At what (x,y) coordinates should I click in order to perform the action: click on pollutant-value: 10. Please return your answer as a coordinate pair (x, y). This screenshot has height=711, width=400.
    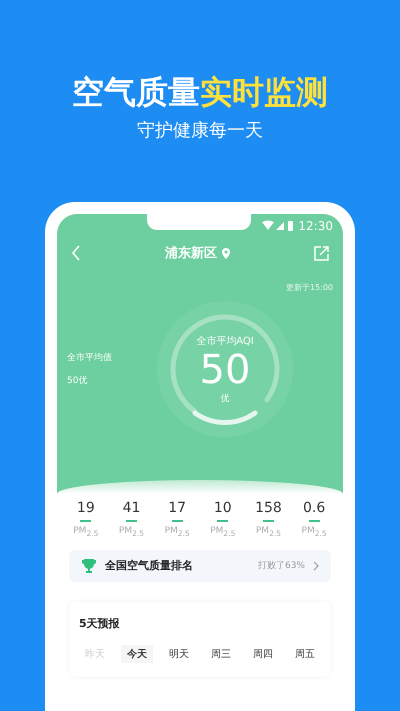
    Looking at the image, I should click on (223, 508).